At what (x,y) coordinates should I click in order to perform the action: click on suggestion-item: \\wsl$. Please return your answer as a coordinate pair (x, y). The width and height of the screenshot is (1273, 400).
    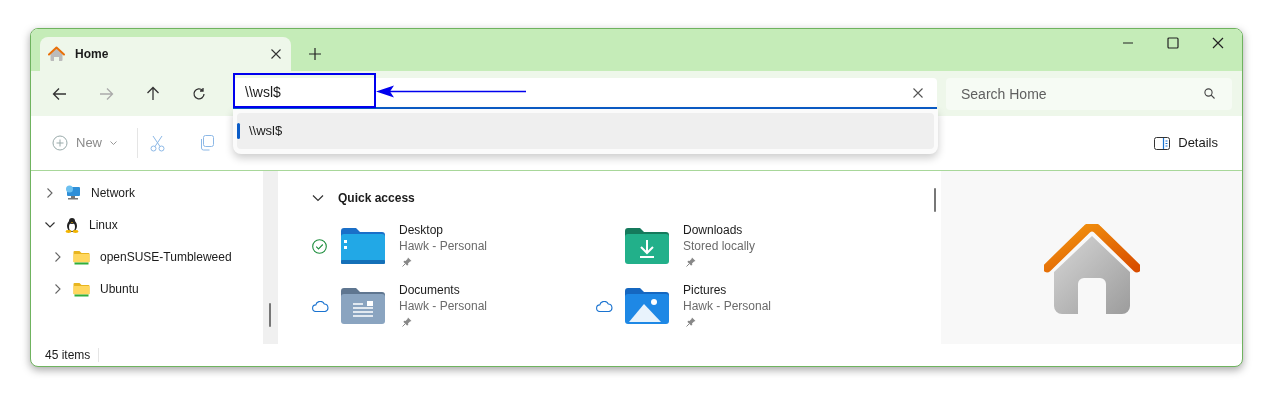
    Looking at the image, I should click on (585, 131).